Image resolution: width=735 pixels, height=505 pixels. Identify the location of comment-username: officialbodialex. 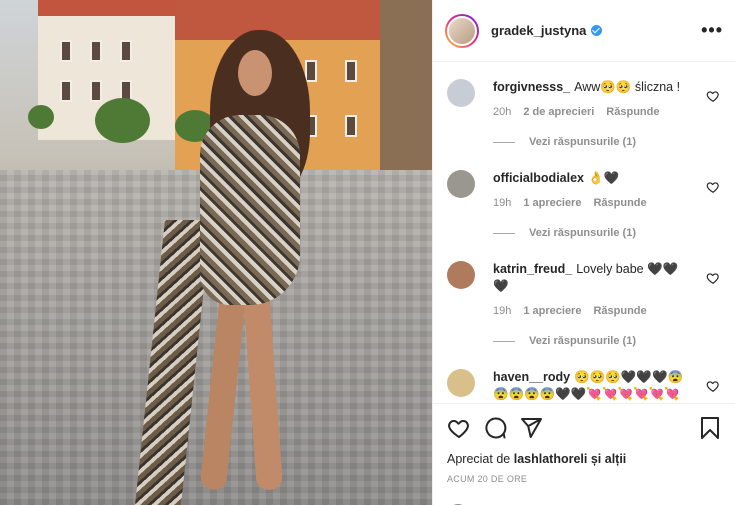
(538, 178).